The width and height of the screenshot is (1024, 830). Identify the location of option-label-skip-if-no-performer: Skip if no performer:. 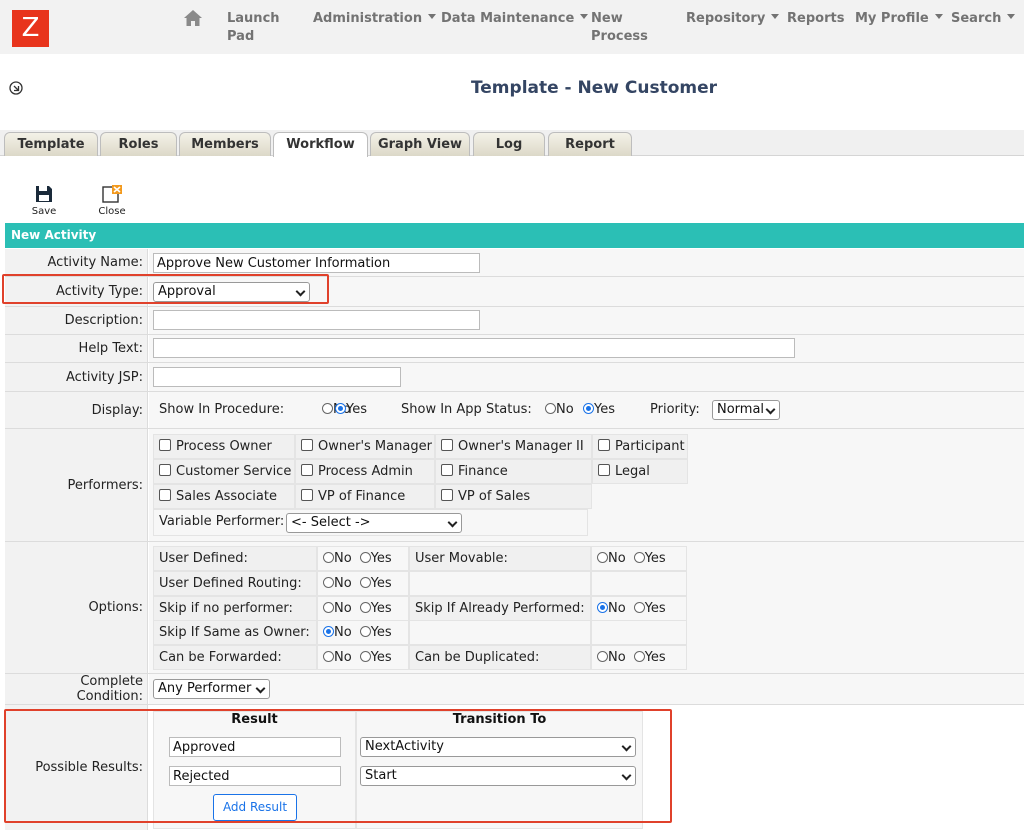
(235, 608).